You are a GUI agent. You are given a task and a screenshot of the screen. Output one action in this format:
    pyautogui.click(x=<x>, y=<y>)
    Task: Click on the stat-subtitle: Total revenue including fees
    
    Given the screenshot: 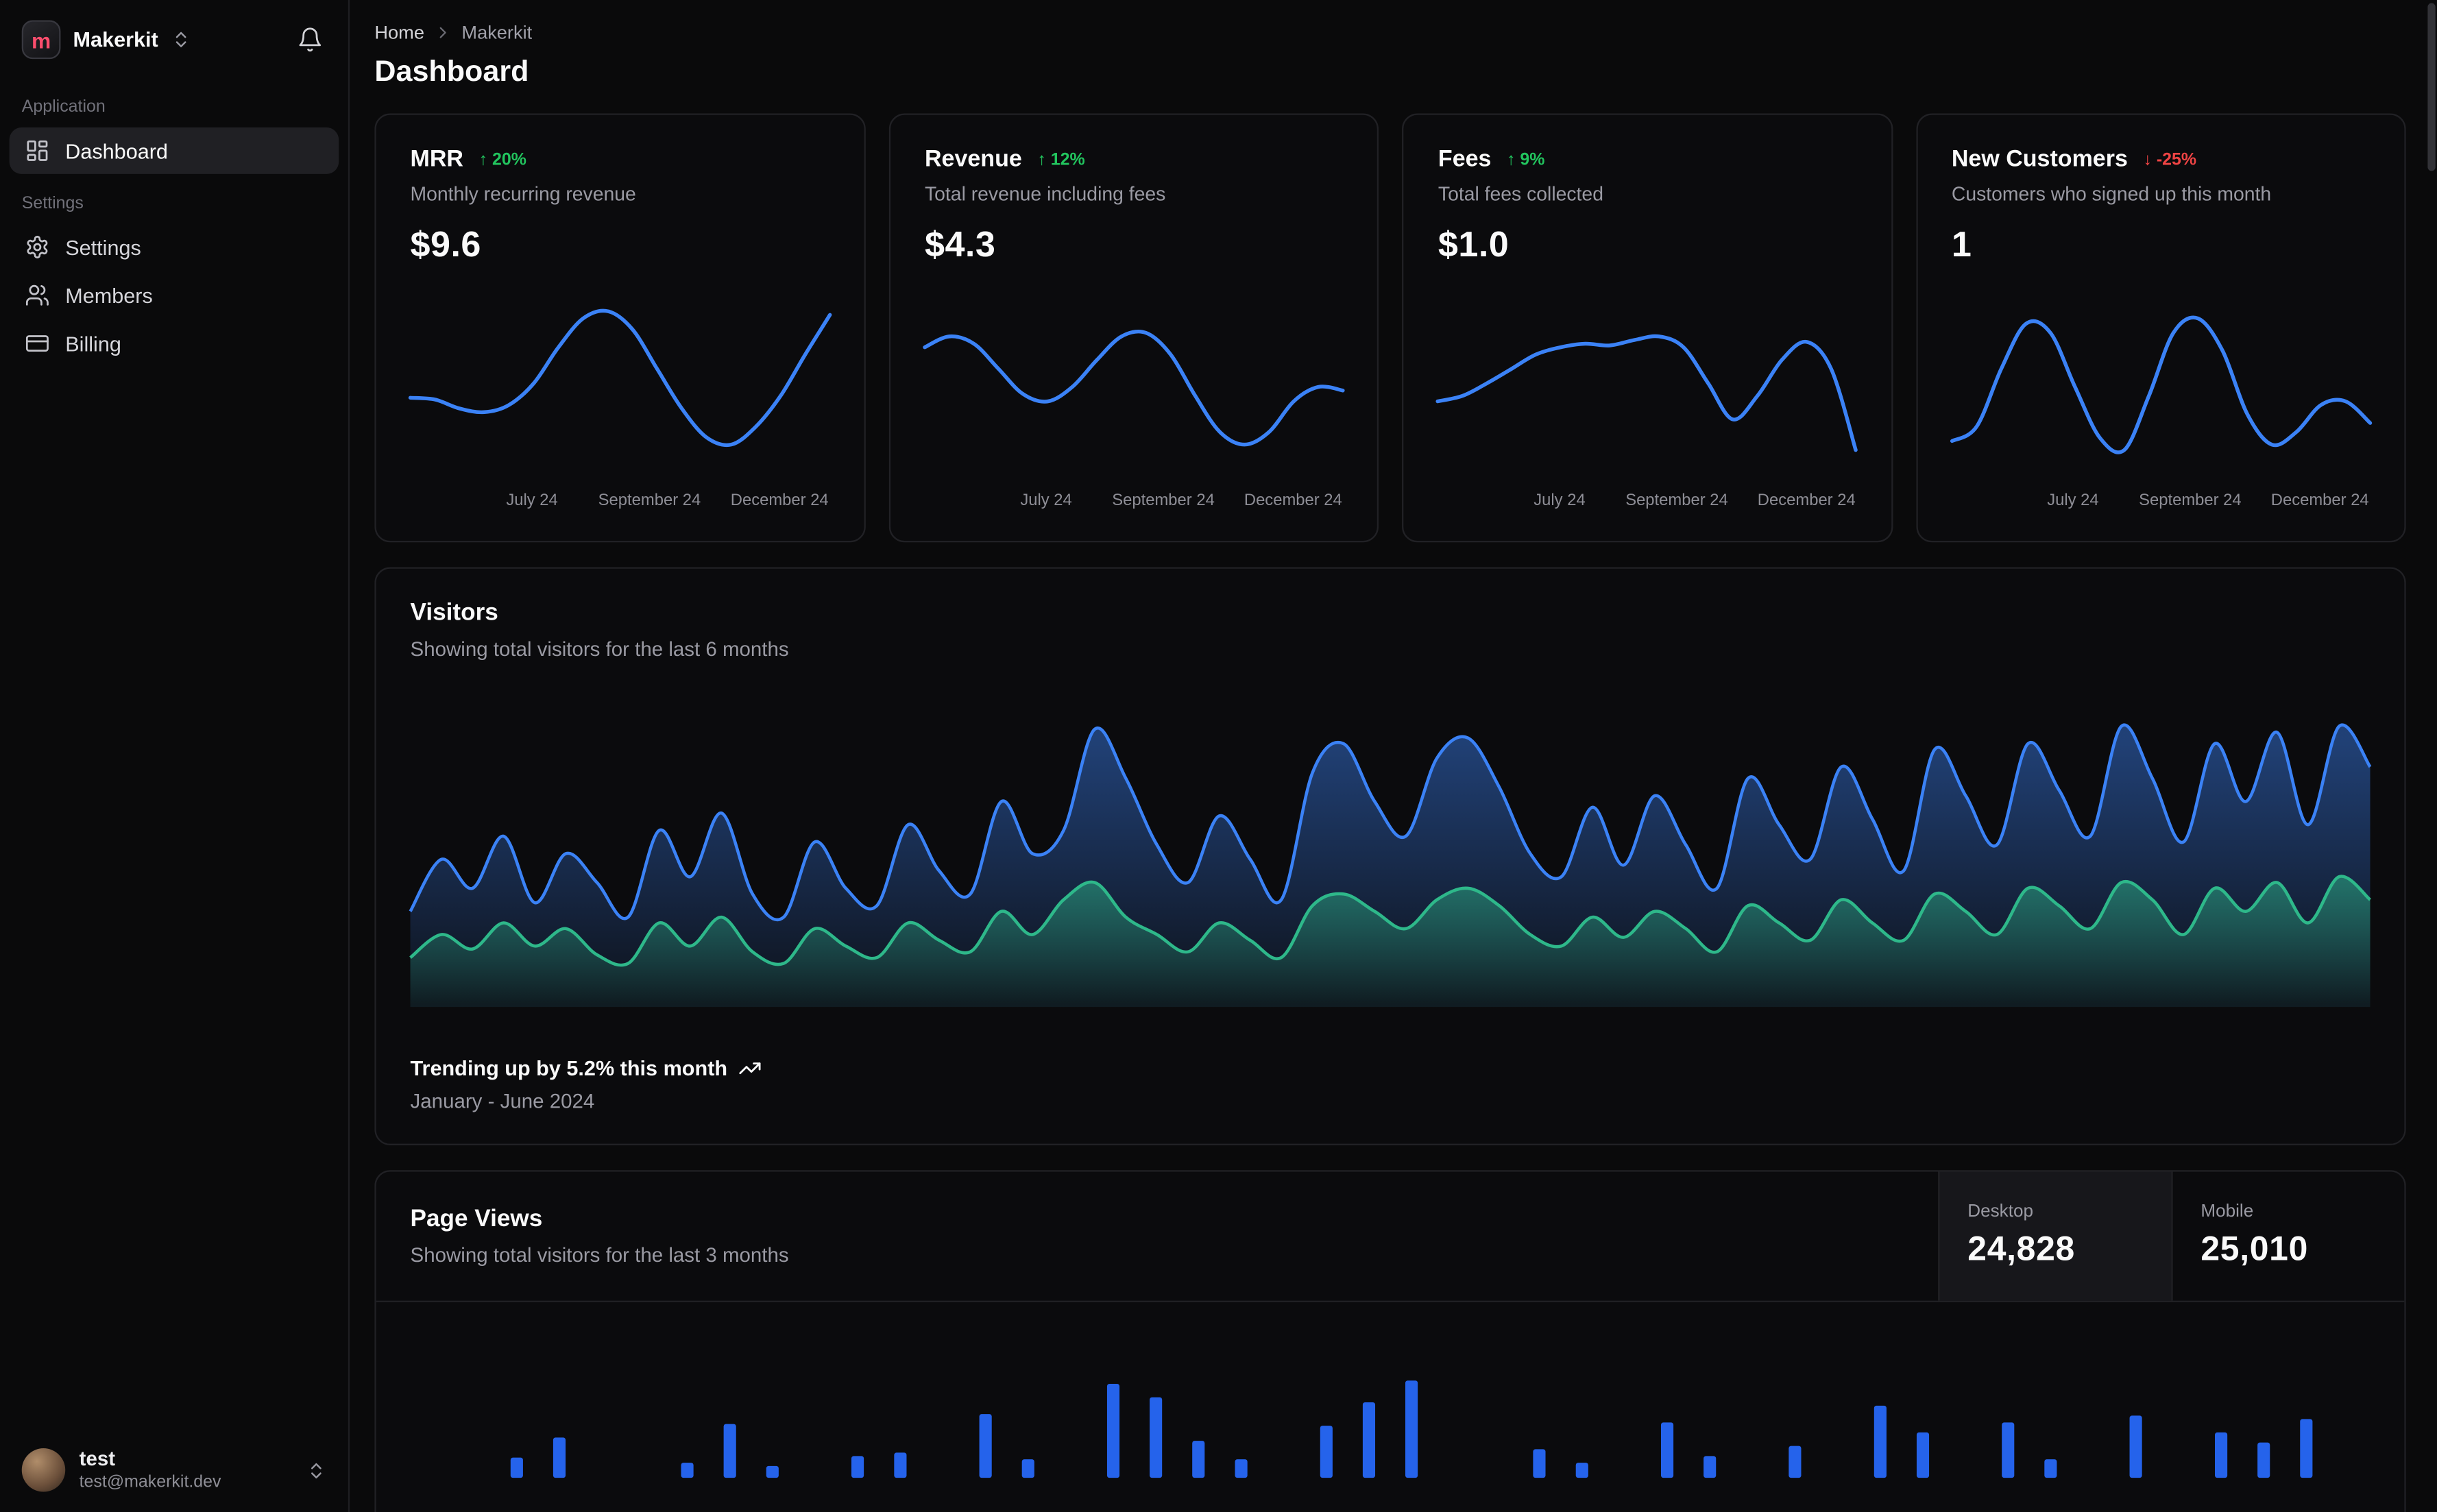 What is the action you would take?
    pyautogui.click(x=1045, y=195)
    